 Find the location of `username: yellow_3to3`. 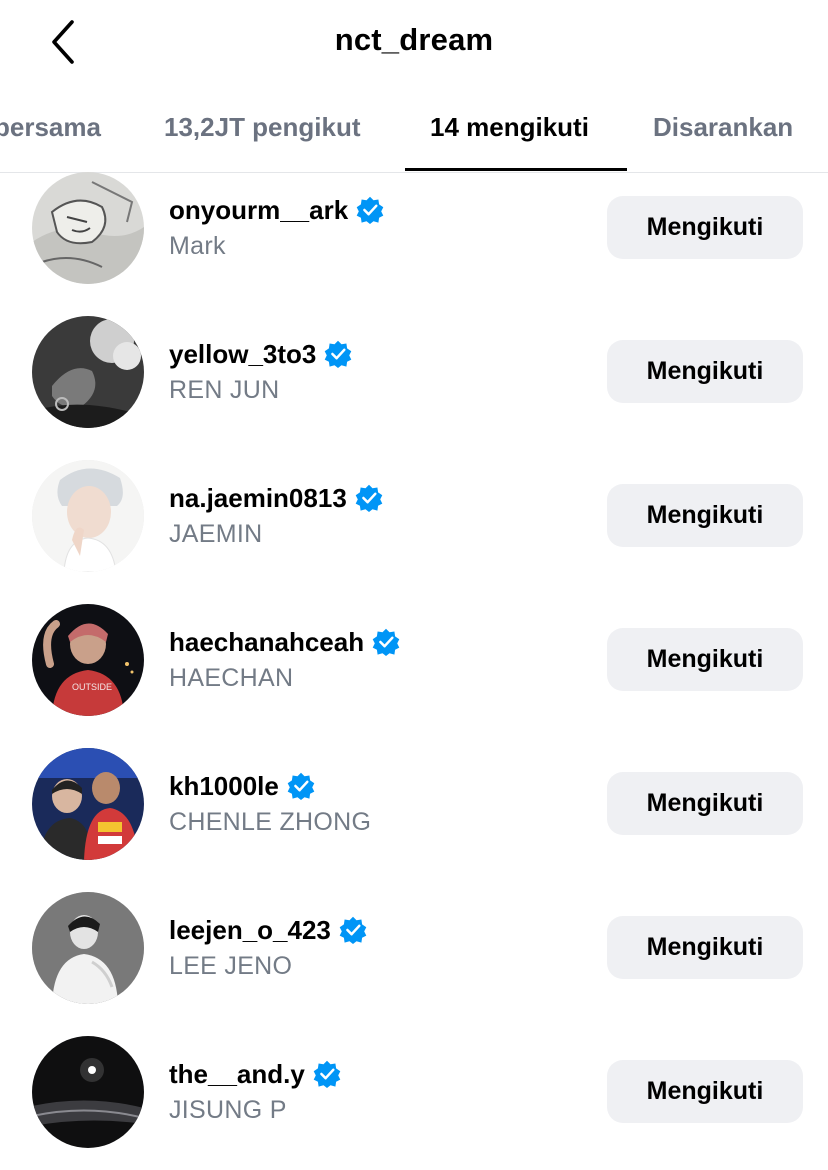

username: yellow_3to3 is located at coordinates (243, 353).